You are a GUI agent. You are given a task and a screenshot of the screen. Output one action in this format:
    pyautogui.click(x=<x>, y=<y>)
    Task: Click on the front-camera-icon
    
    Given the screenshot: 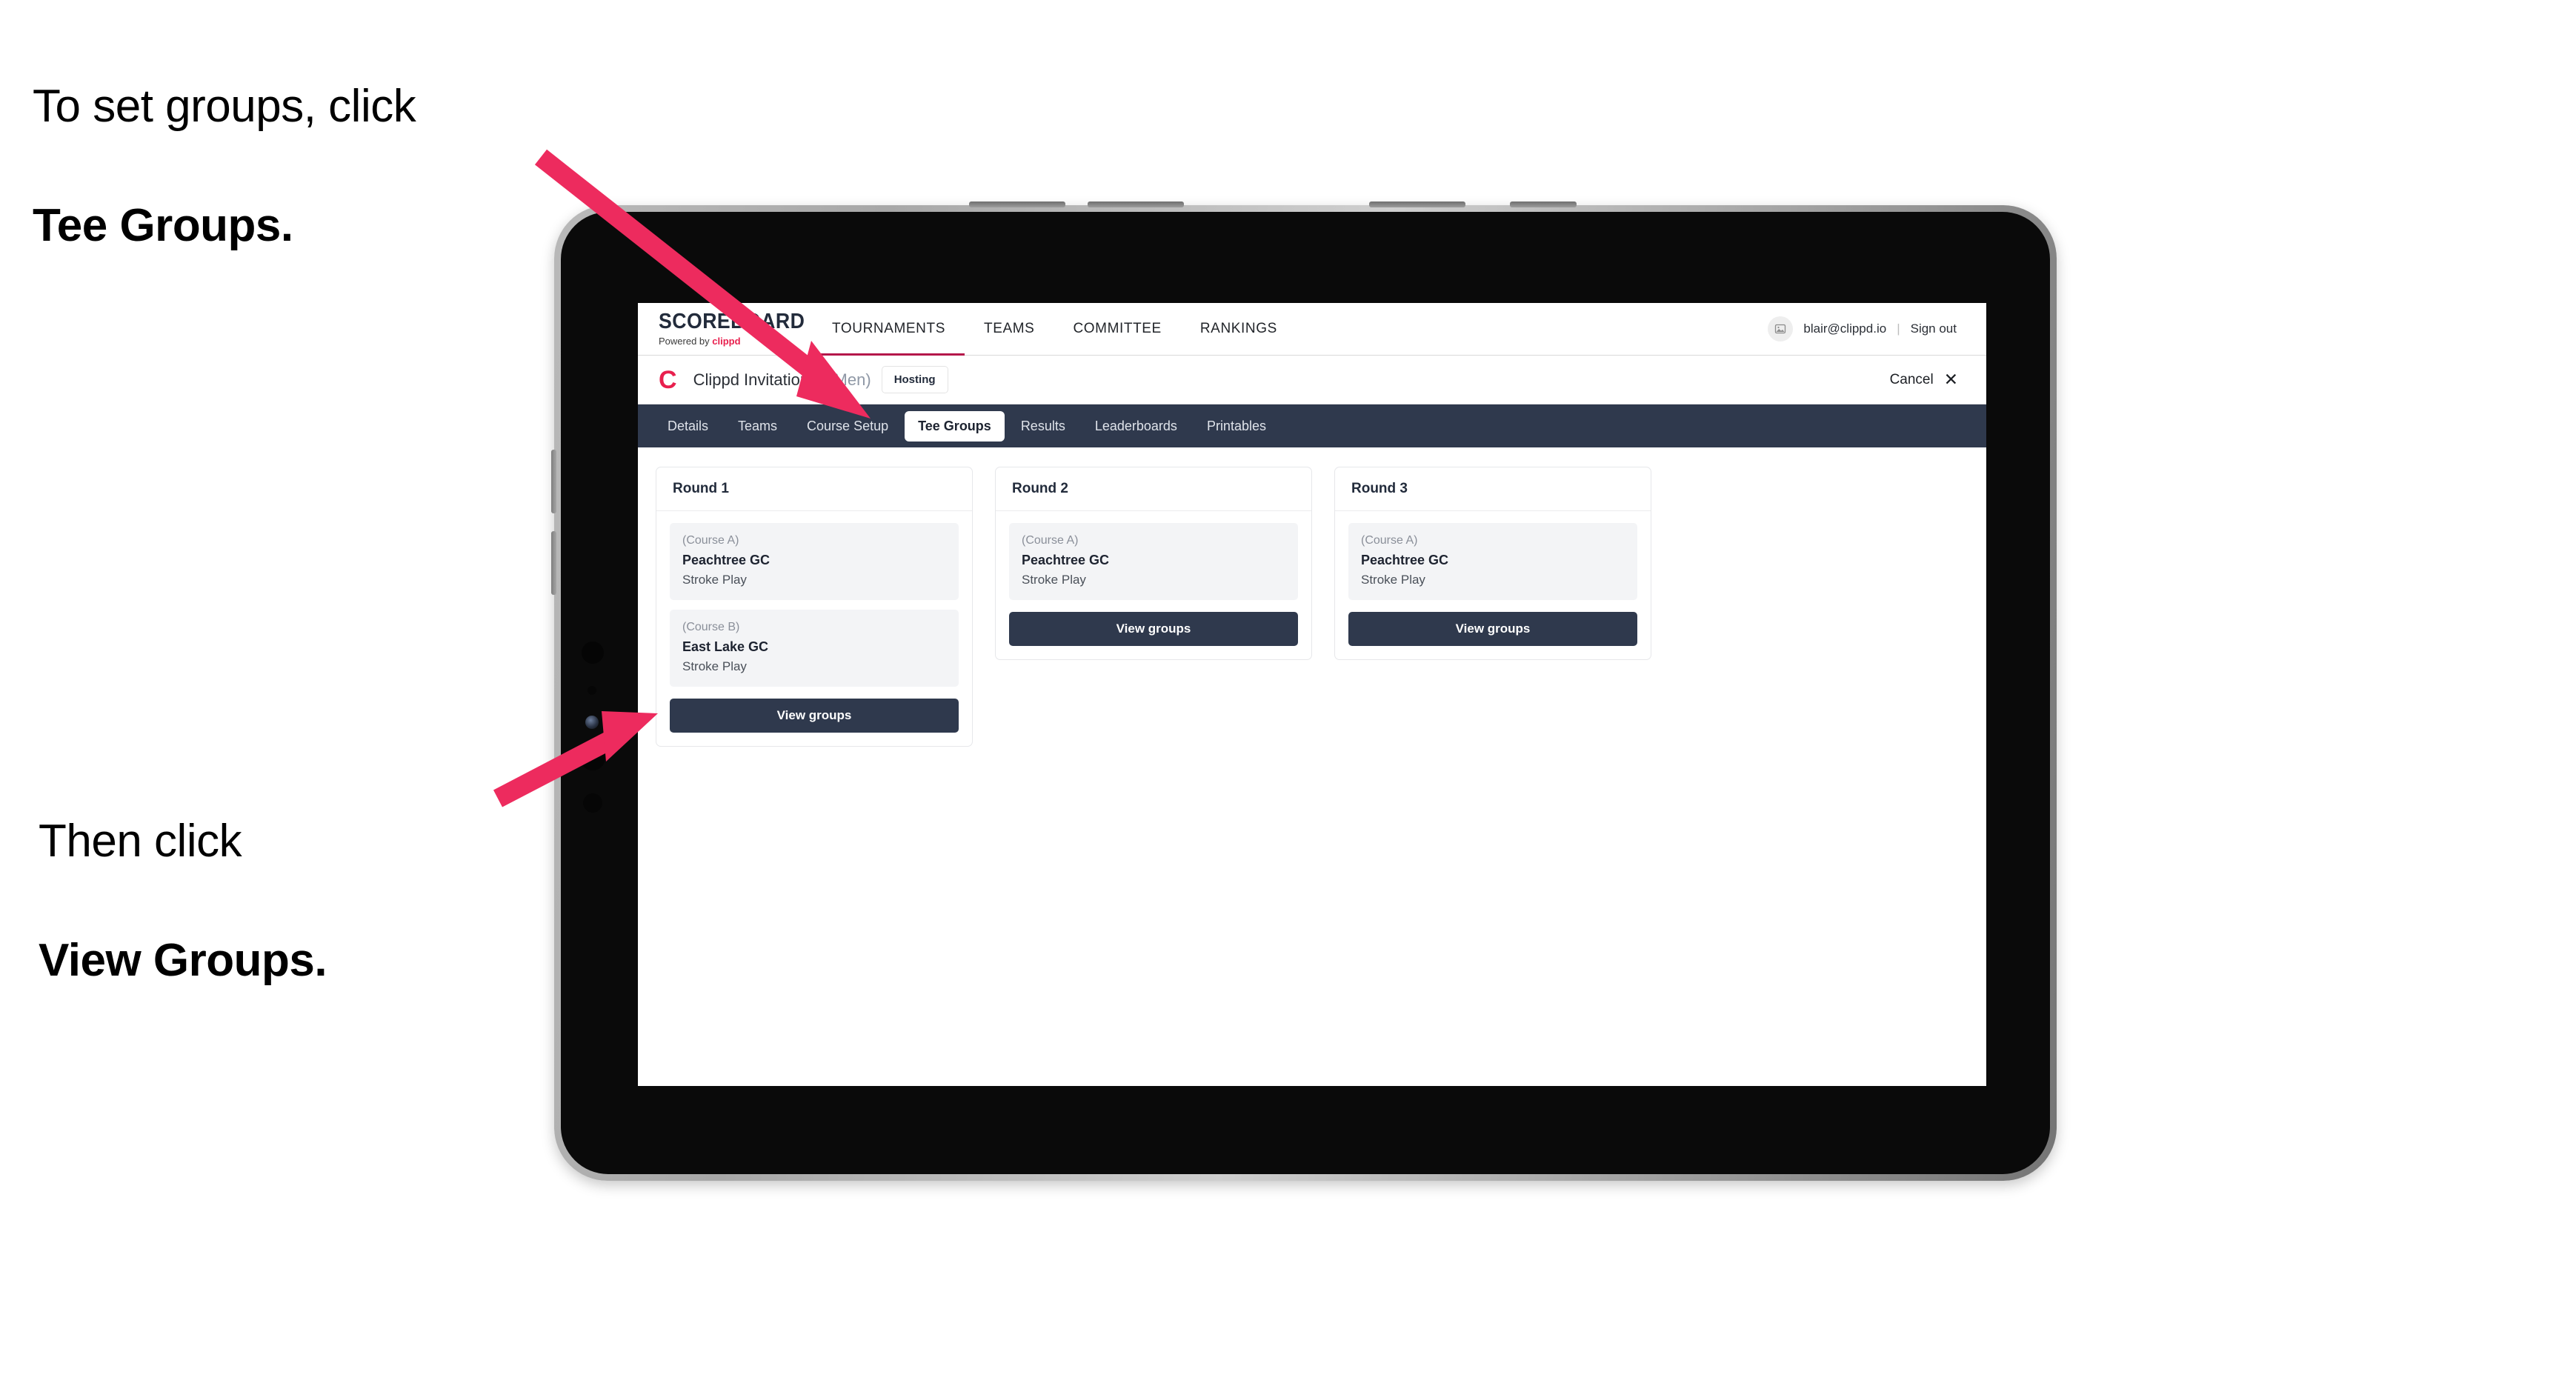 What is the action you would take?
    pyautogui.click(x=593, y=653)
    